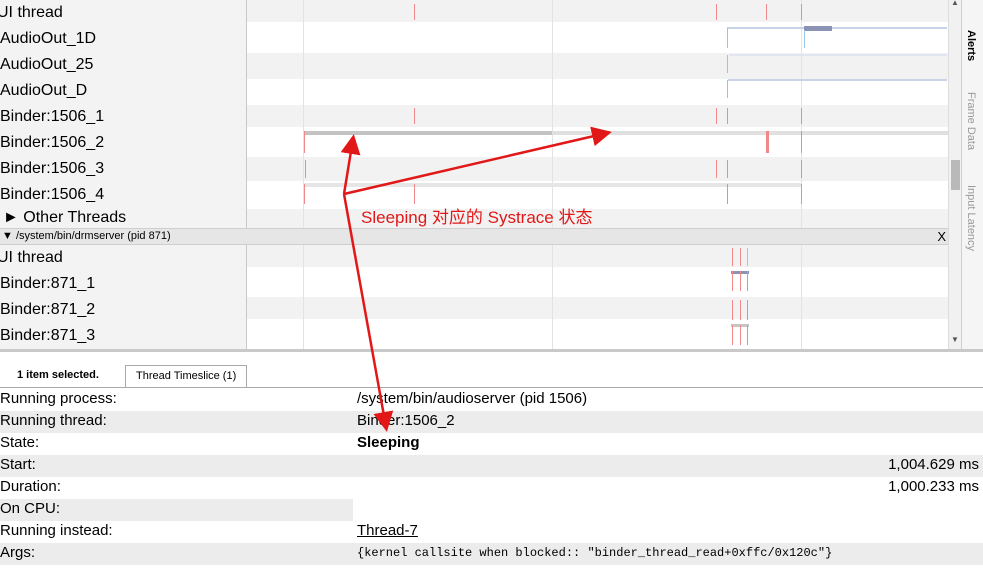 The image size is (983, 583). I want to click on annotation-label: Sleeping 对应的 Systrace 状态, so click(477, 217).